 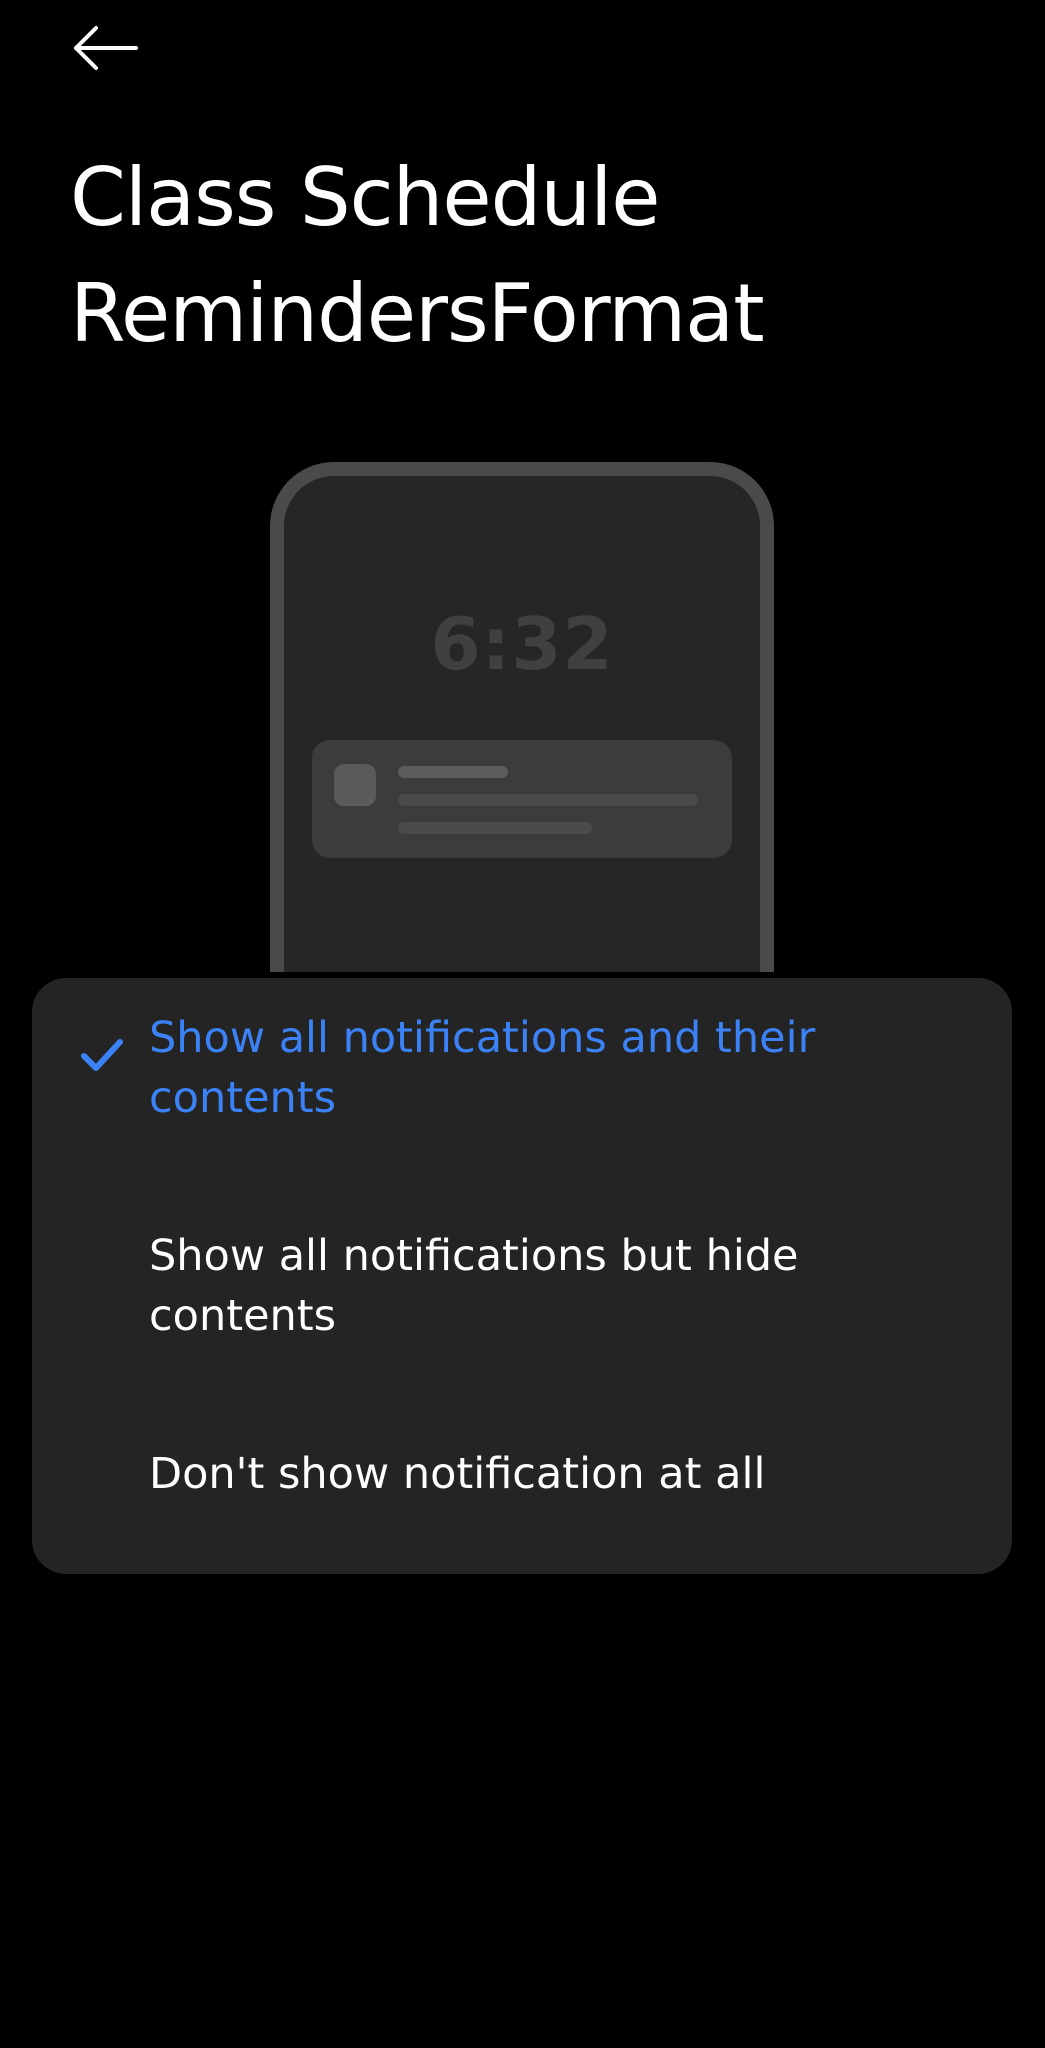 What do you see at coordinates (522, 644) in the screenshot?
I see `preview-clock: 6:32` at bounding box center [522, 644].